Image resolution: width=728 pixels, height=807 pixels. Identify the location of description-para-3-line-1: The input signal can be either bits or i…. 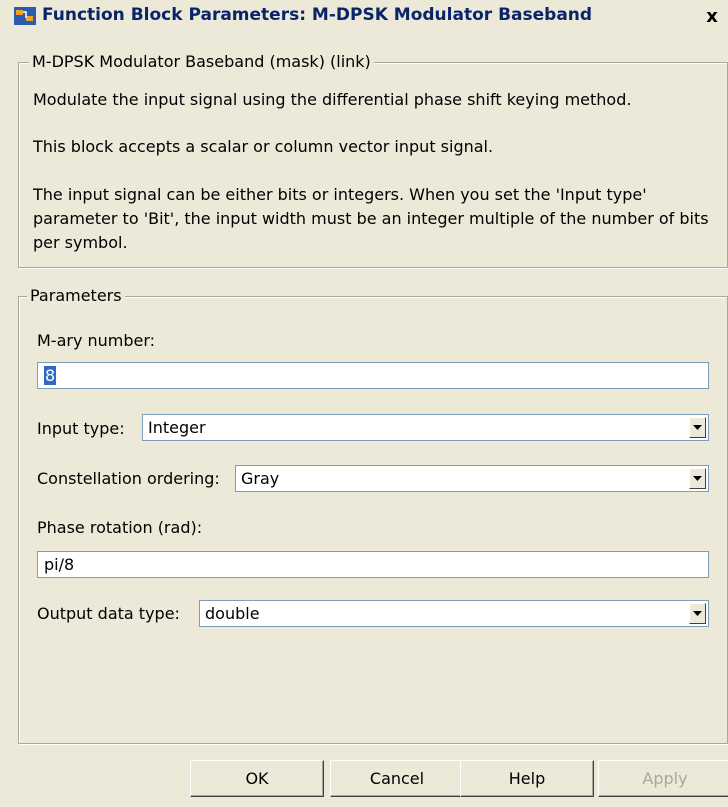
(340, 194).